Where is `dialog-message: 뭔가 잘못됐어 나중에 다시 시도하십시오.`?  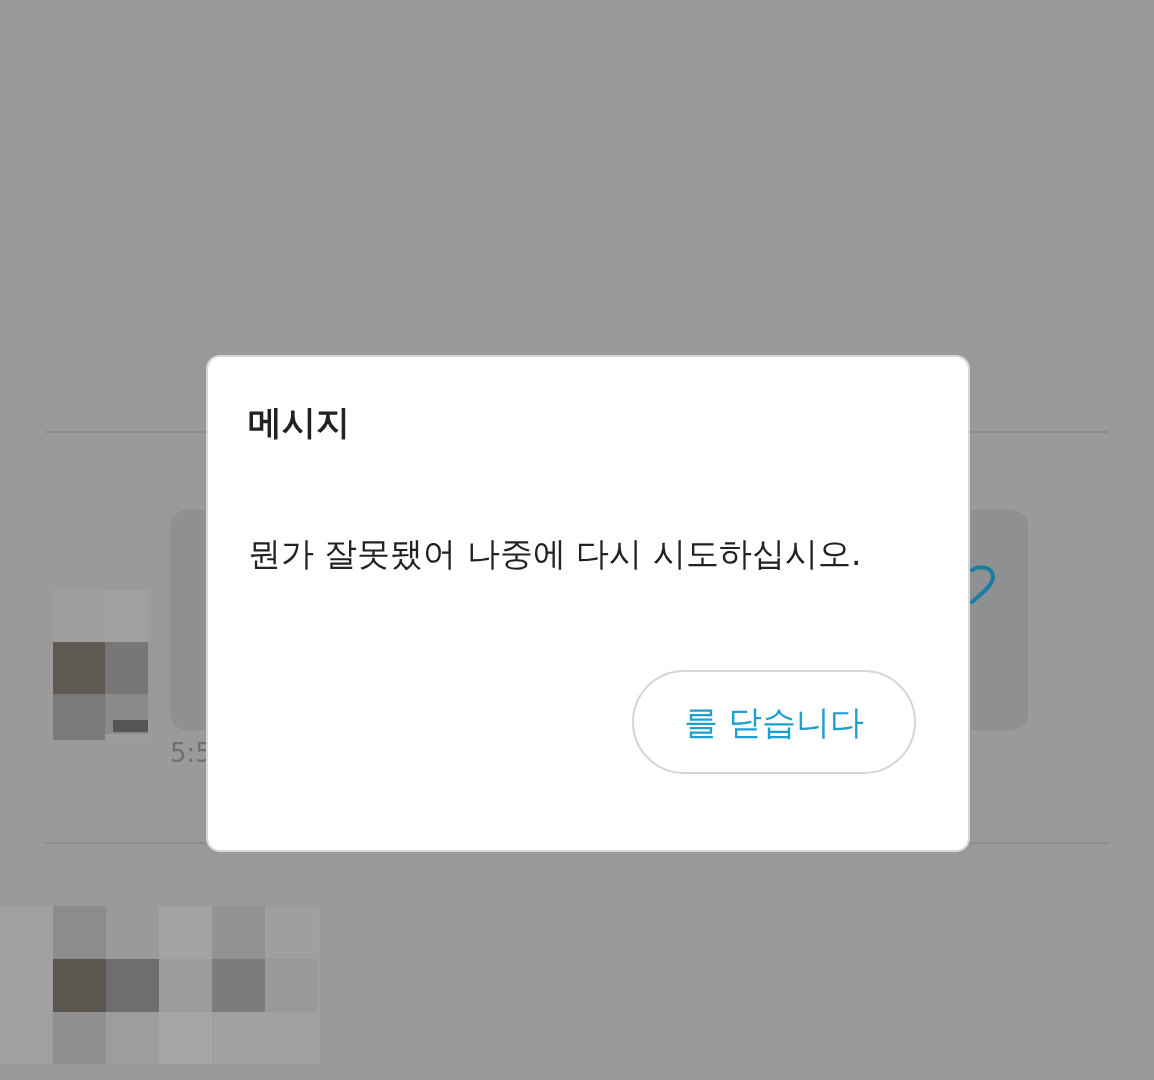 dialog-message: 뭔가 잘못됐어 나중에 다시 시도하십시오. is located at coordinates (555, 553).